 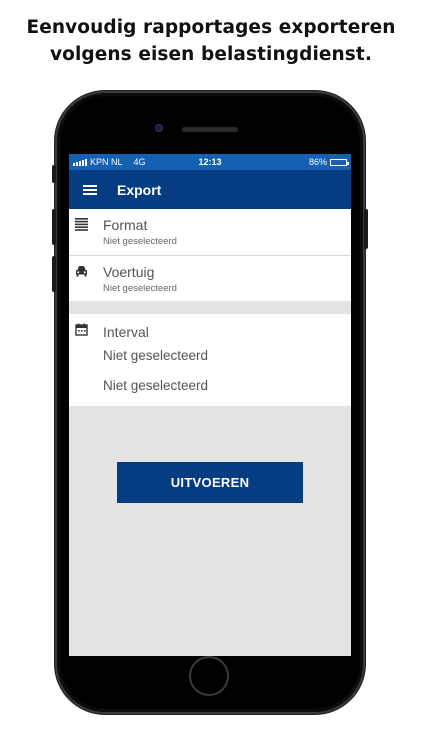 What do you see at coordinates (126, 332) in the screenshot?
I see `interval-label: Interval` at bounding box center [126, 332].